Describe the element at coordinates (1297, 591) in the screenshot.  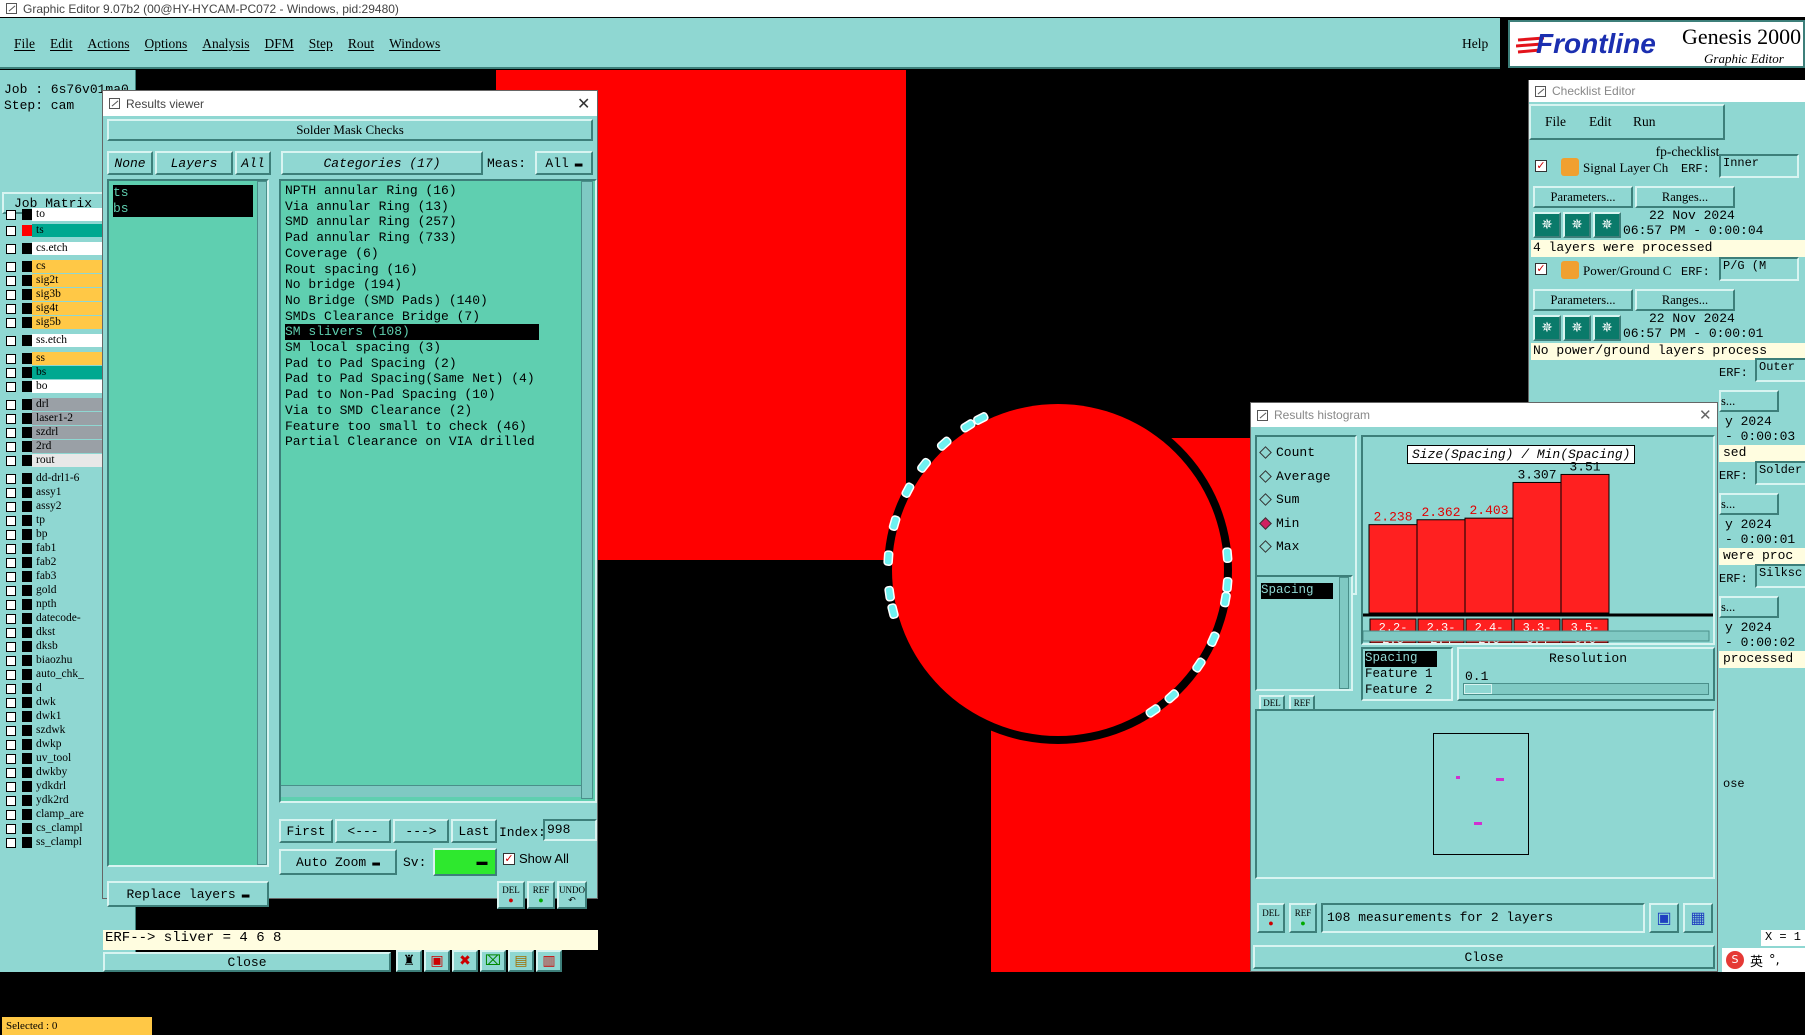
I see `measure-item-spacing: Spacing` at that location.